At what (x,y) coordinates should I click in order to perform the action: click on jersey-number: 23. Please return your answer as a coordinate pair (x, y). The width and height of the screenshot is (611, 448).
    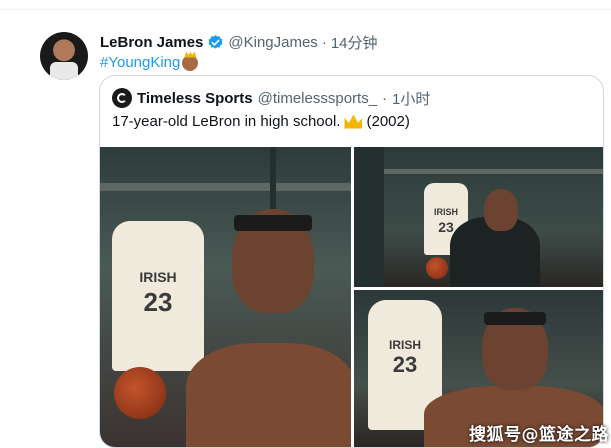
    Looking at the image, I should click on (158, 302).